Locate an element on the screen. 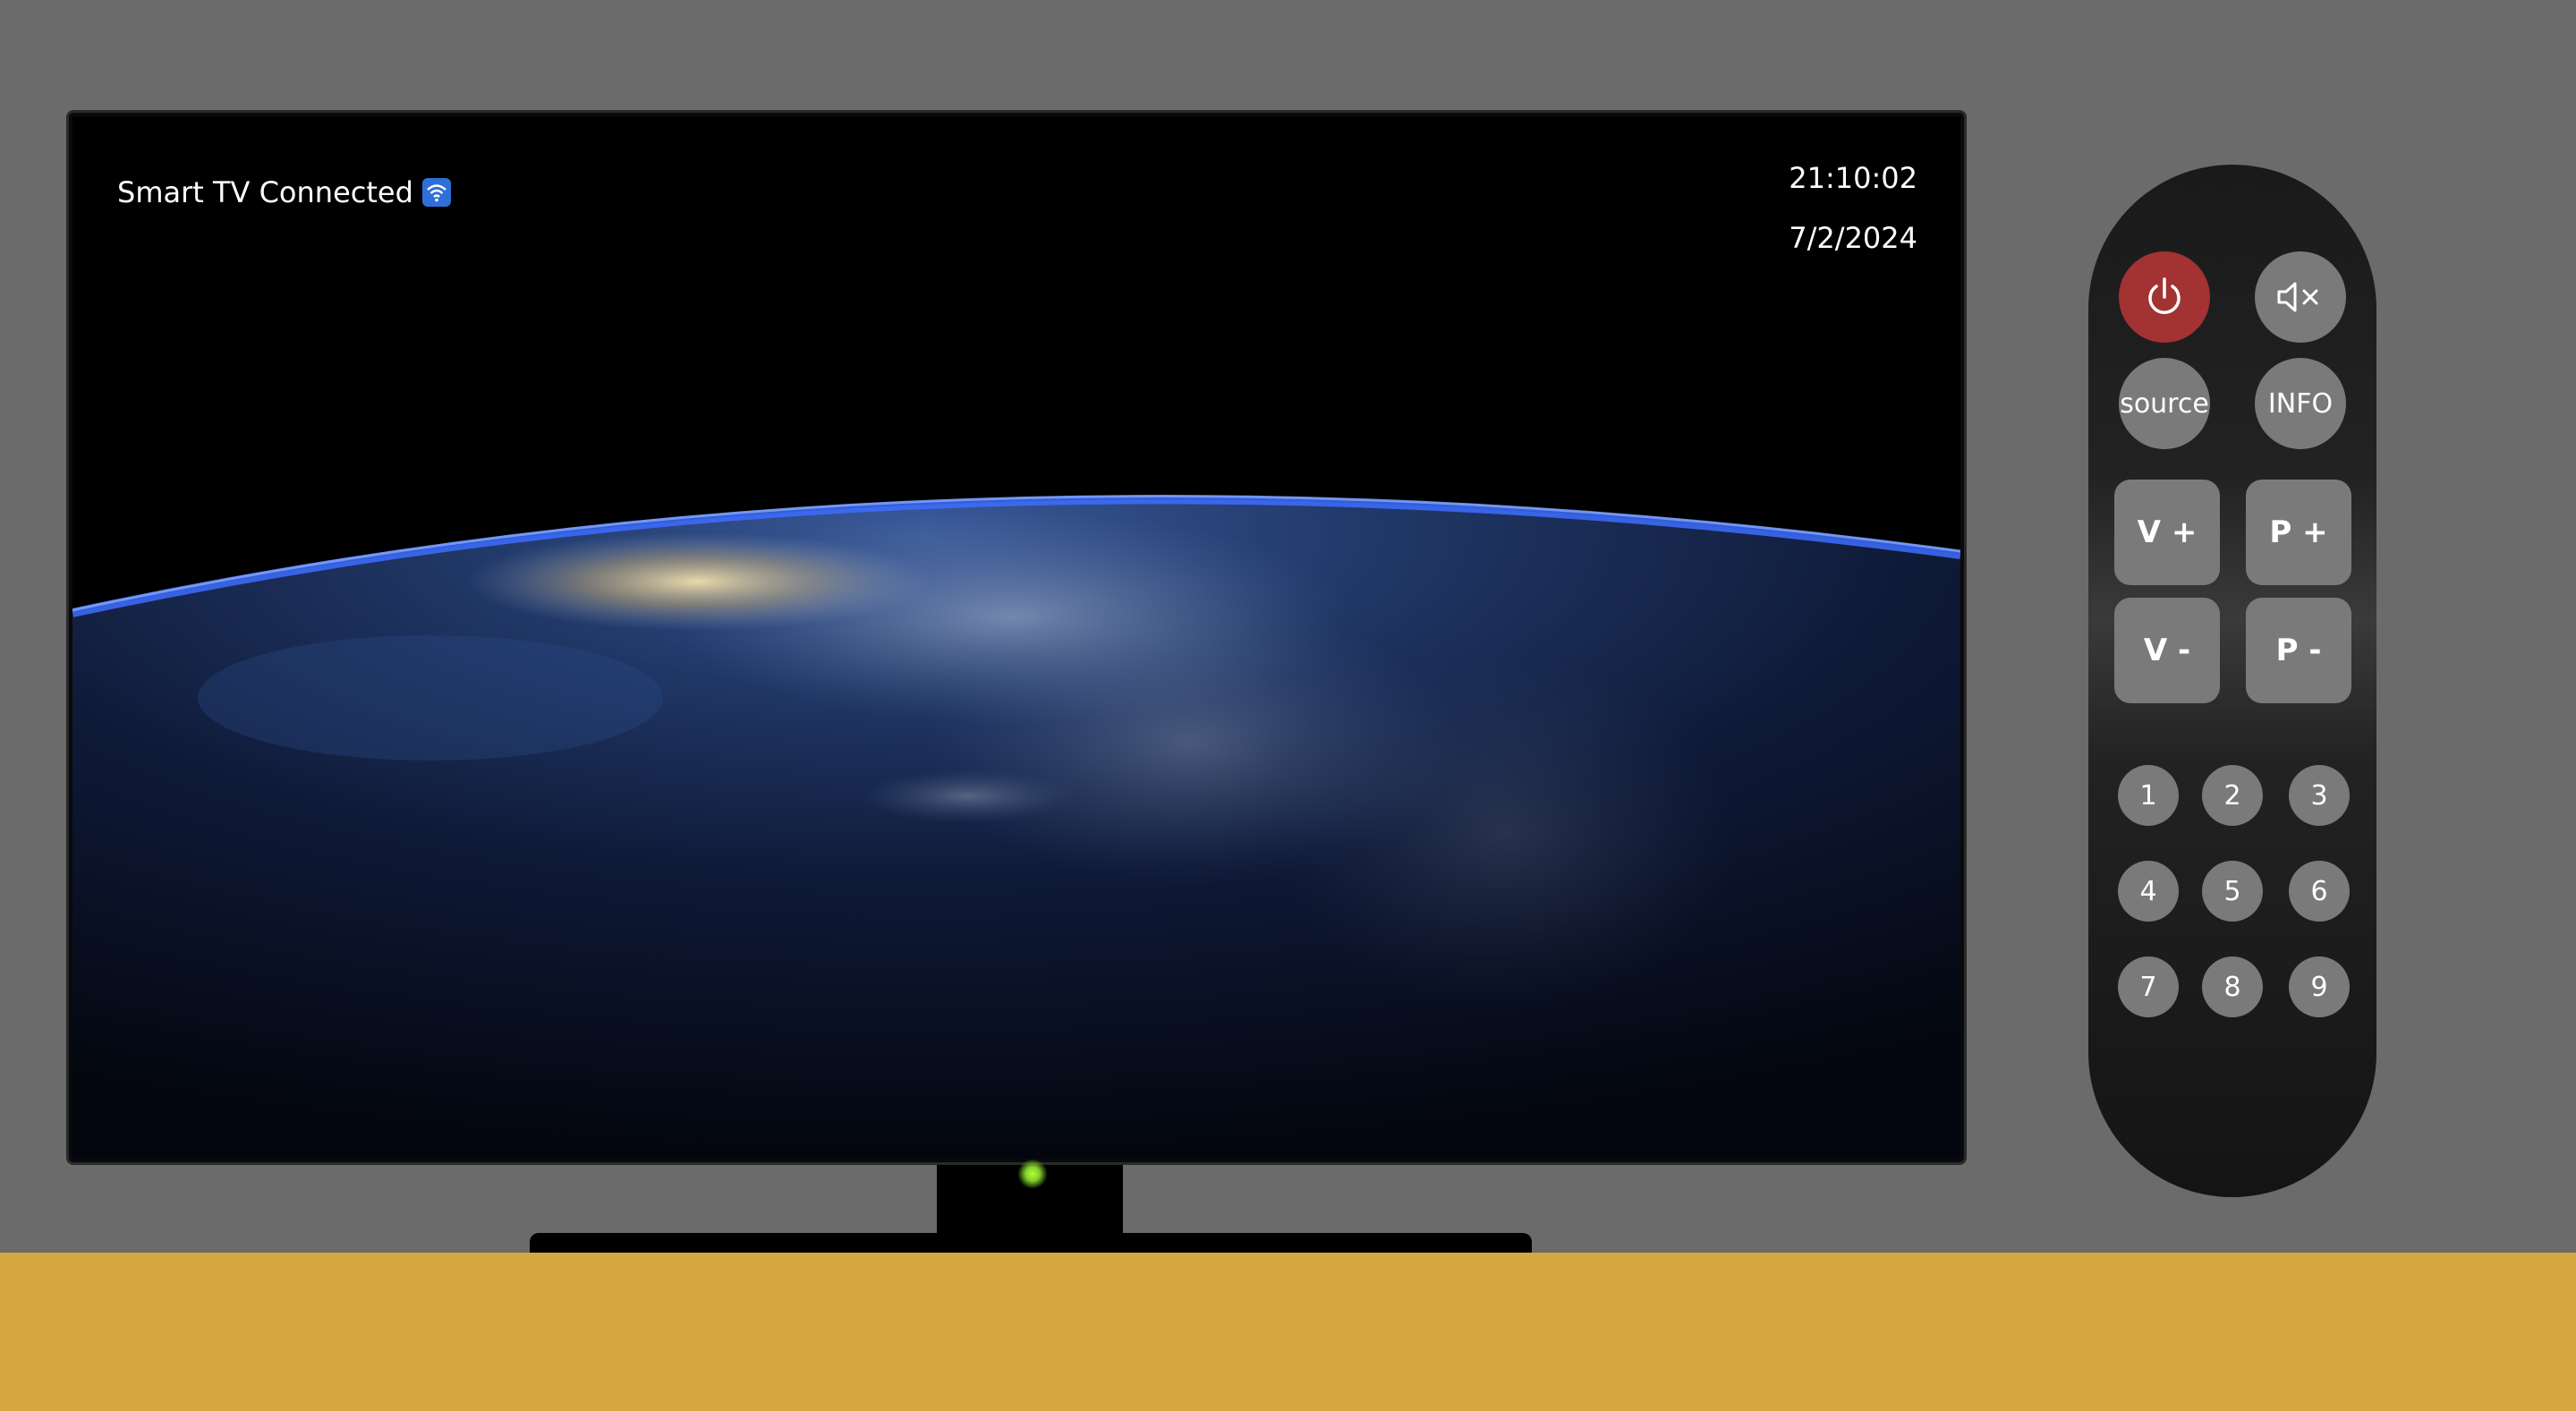  number-button-3: 3 is located at coordinates (2319, 795).